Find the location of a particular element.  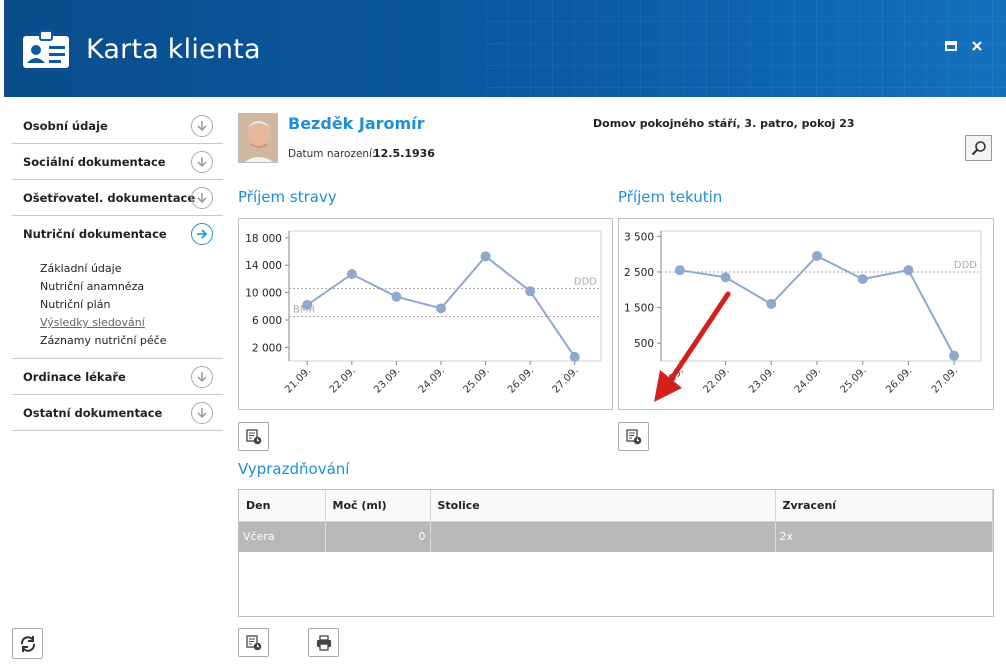

subitem-zaznamy-nutricni-pece: Záznamy nutriční péče is located at coordinates (131, 341).